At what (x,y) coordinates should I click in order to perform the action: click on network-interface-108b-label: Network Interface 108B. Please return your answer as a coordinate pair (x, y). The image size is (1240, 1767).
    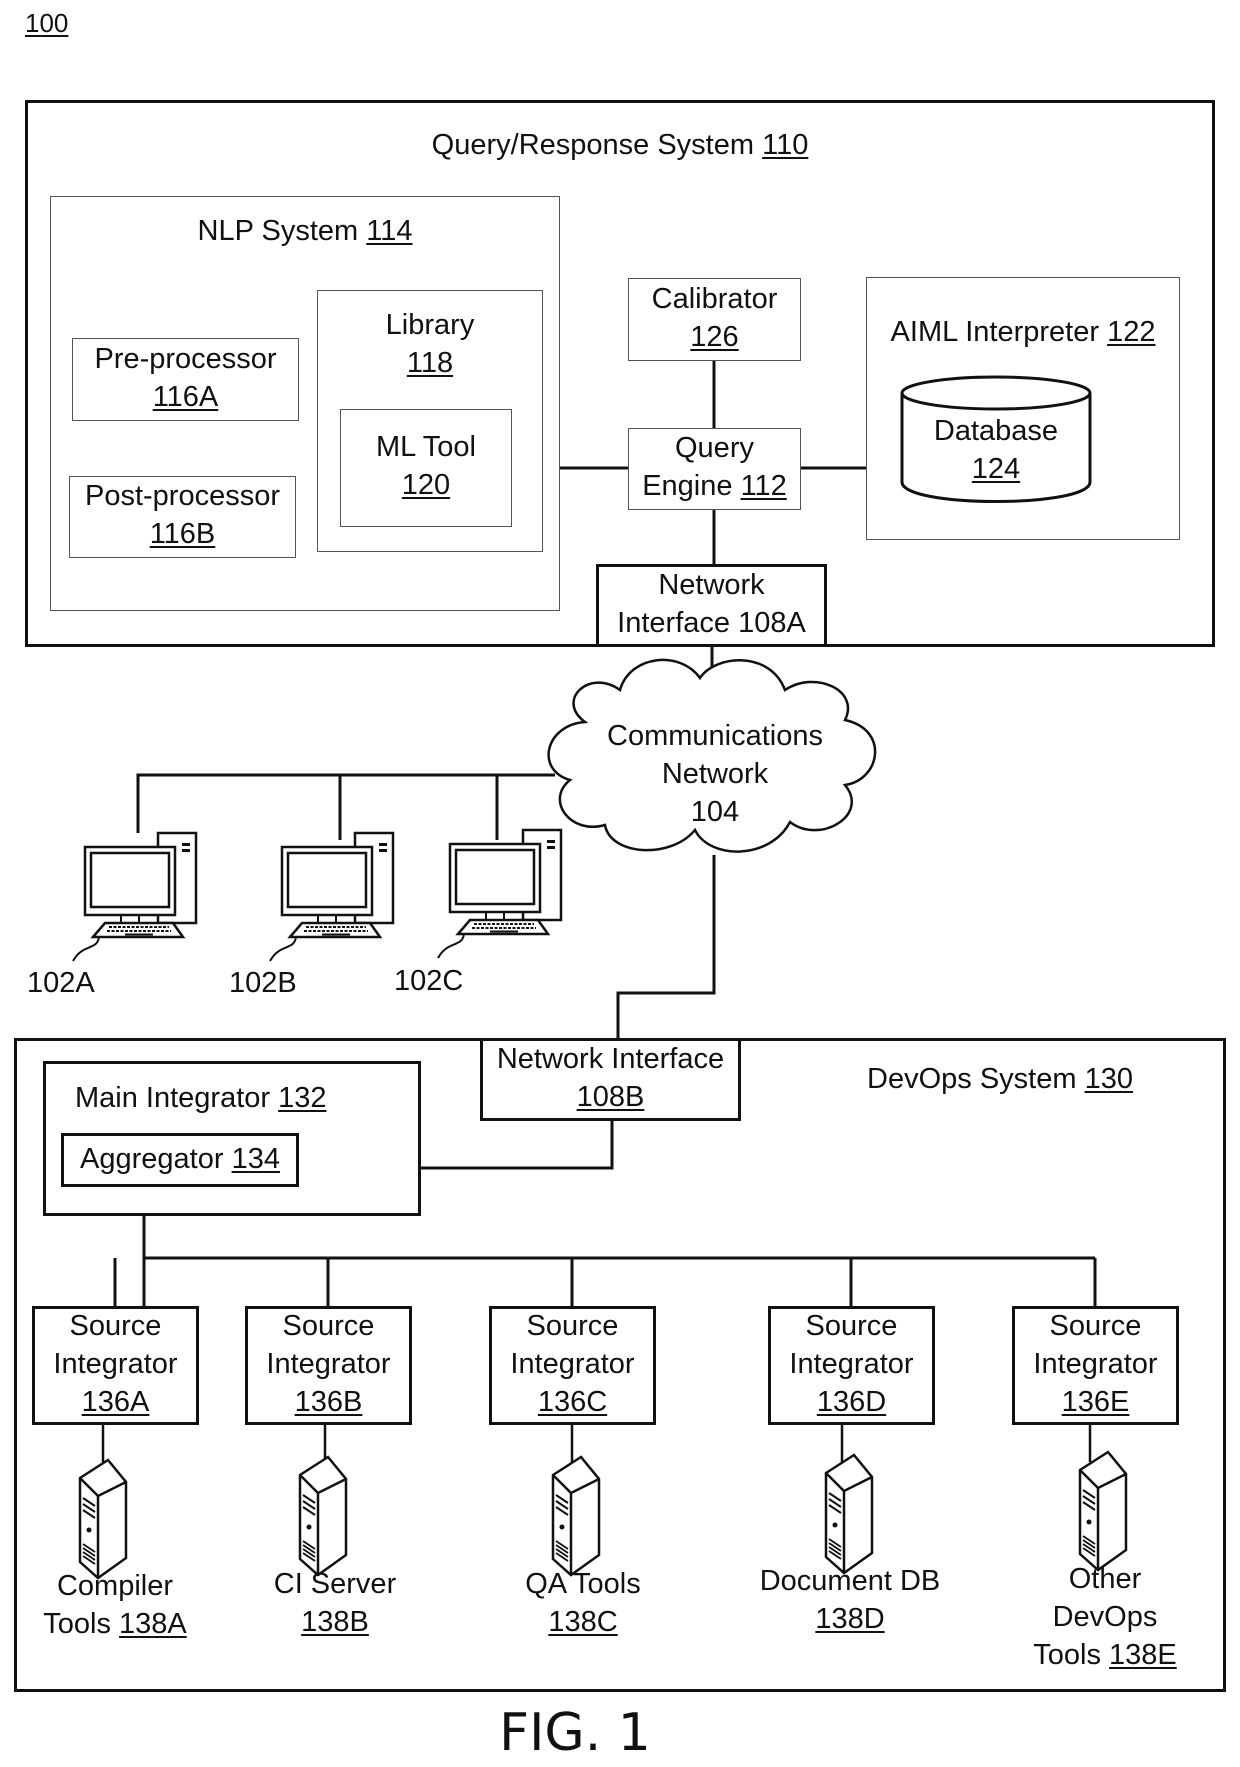
    Looking at the image, I should click on (610, 1078).